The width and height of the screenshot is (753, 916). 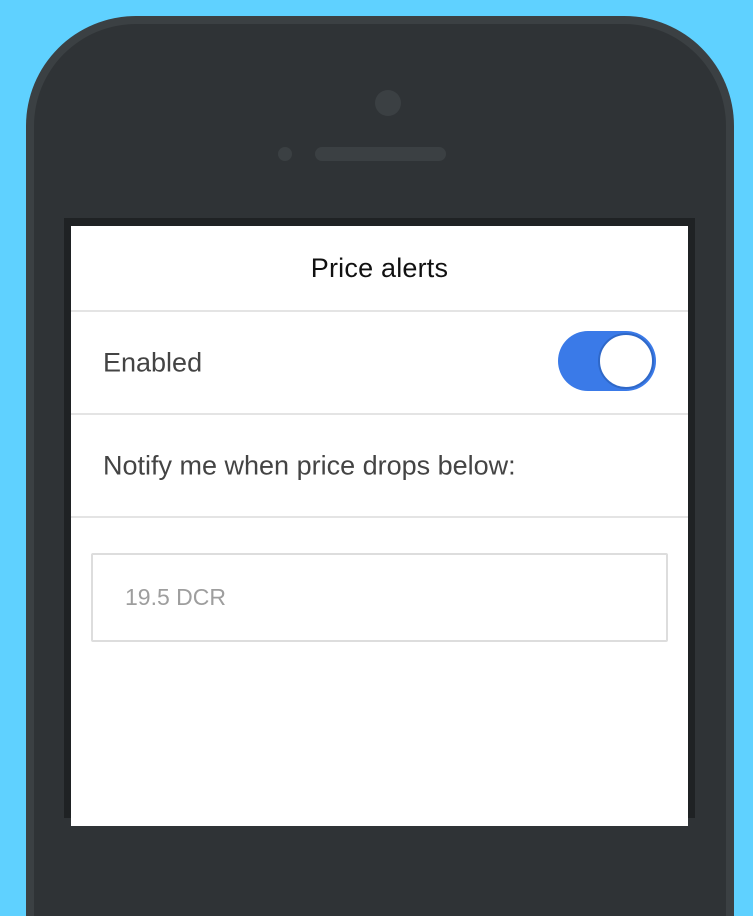 I want to click on price-threshold-input, so click(x=379, y=597).